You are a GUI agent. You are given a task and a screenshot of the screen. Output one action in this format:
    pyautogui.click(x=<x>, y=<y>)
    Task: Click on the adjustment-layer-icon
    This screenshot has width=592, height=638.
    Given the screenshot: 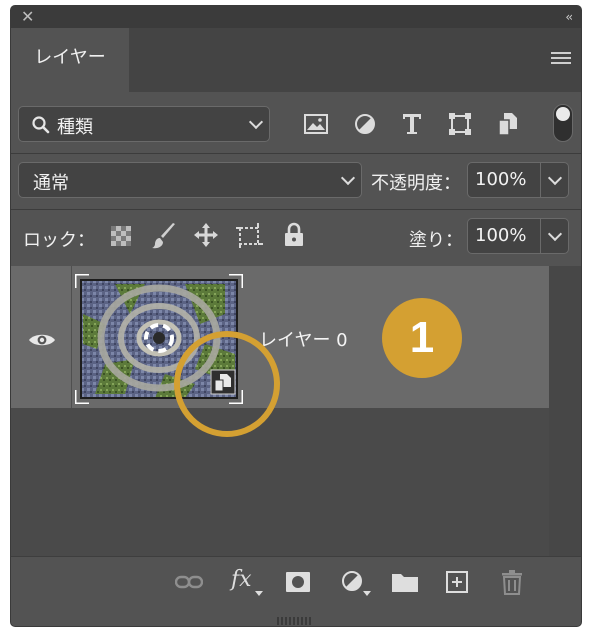 What is the action you would take?
    pyautogui.click(x=353, y=582)
    